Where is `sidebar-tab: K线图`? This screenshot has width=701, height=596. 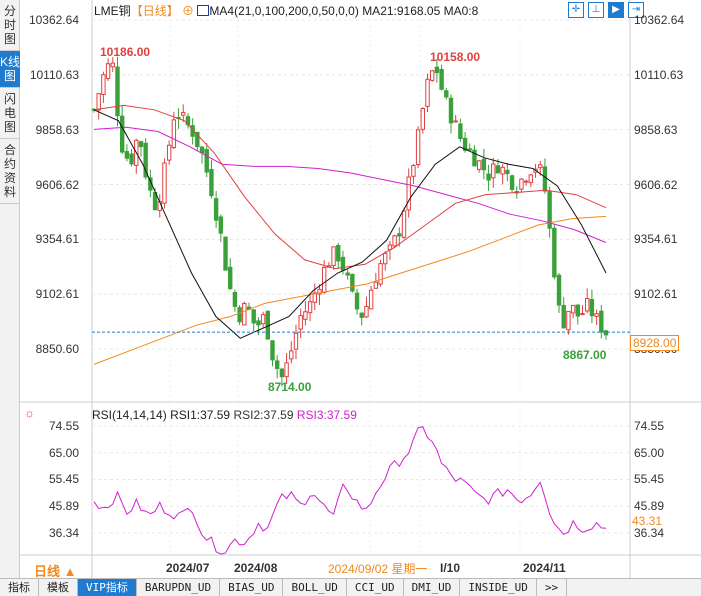 sidebar-tab: K线图 is located at coordinates (10, 69).